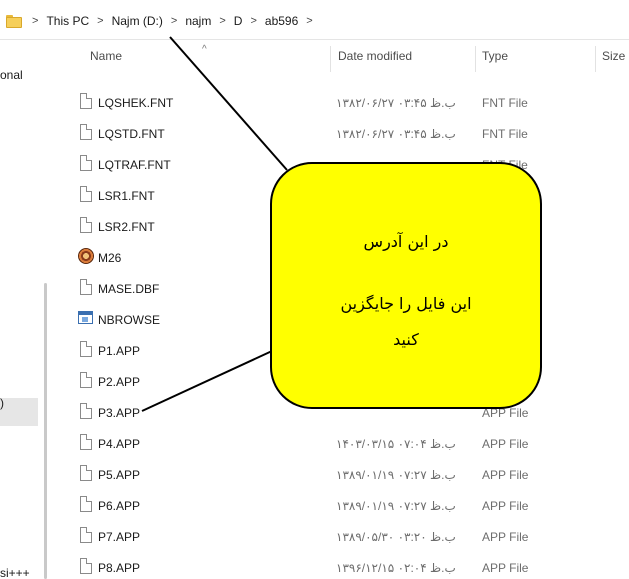 The image size is (629, 579). Describe the element at coordinates (228, 103) in the screenshot. I see `pointer-line-address` at that location.